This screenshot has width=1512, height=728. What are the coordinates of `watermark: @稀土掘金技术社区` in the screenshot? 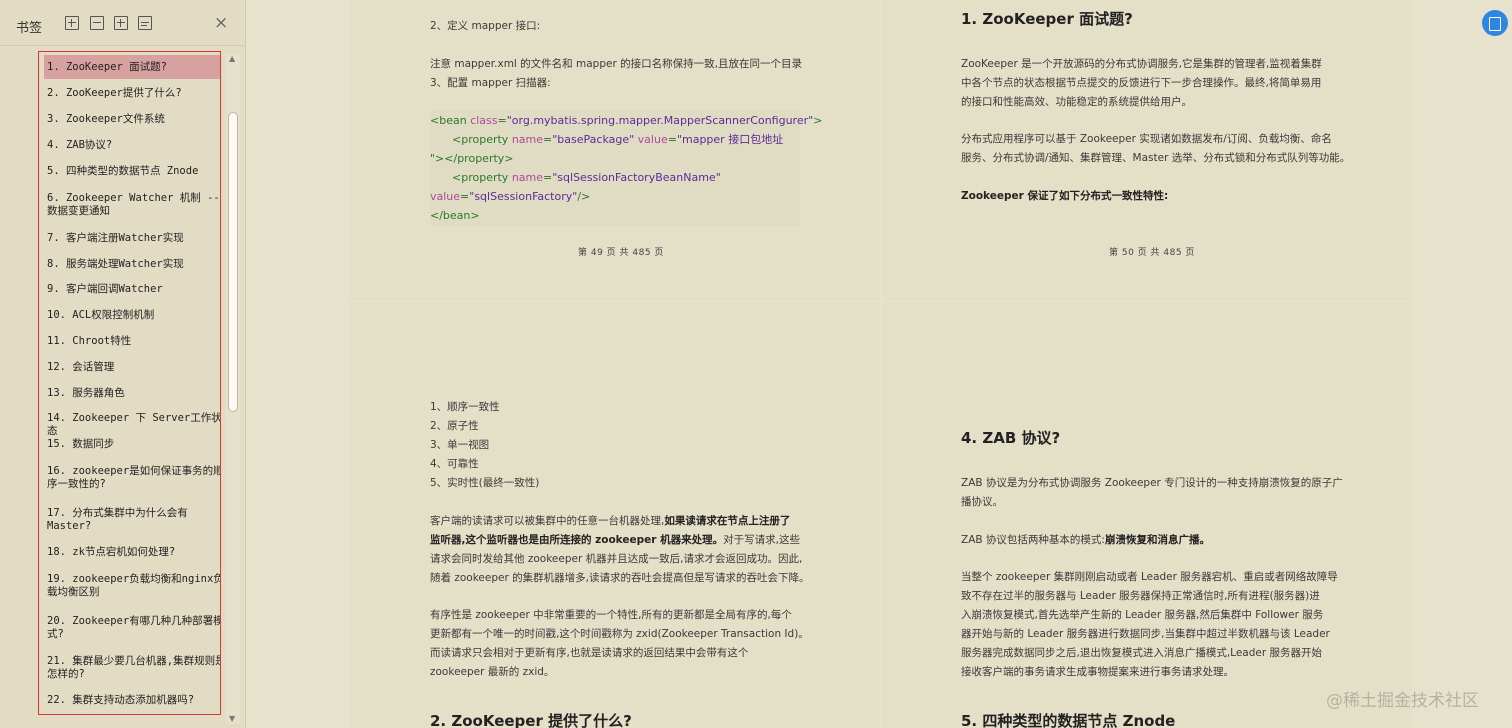 It's located at (1402, 701).